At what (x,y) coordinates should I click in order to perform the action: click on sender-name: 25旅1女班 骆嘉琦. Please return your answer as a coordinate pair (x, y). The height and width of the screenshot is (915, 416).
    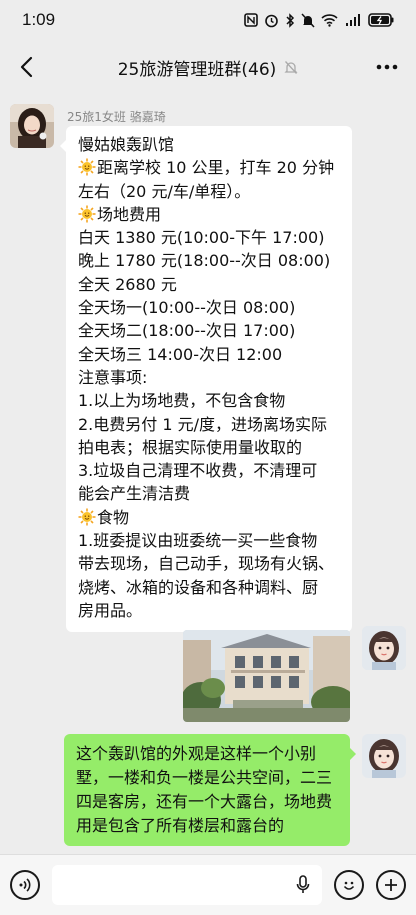
    Looking at the image, I should click on (116, 117).